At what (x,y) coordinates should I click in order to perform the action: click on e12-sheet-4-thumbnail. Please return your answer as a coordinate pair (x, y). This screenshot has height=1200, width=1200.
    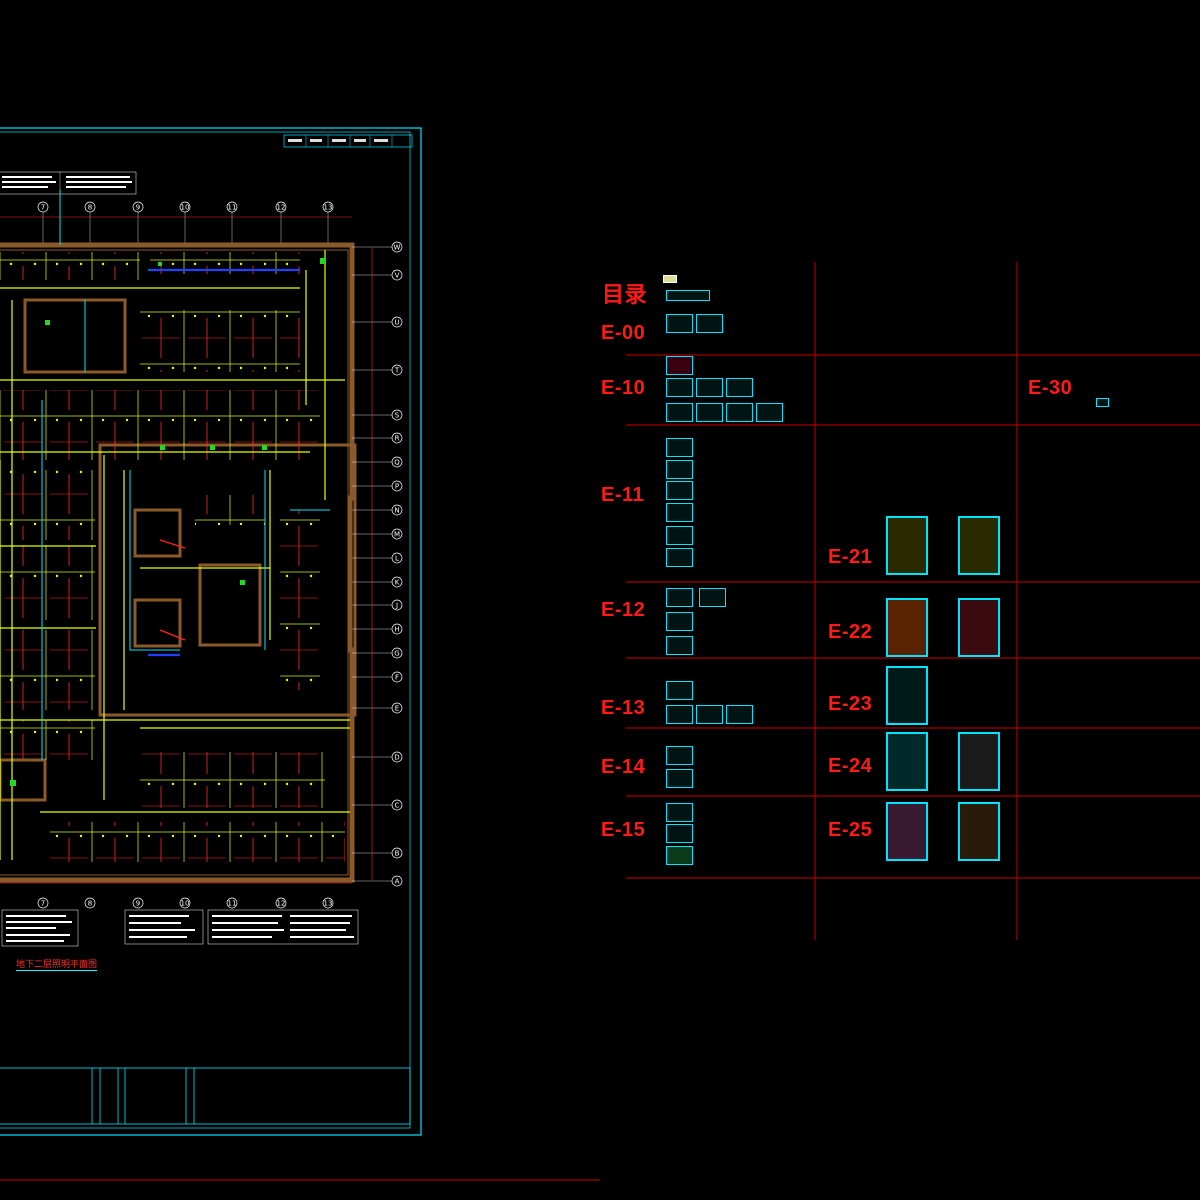
    Looking at the image, I should click on (679, 645).